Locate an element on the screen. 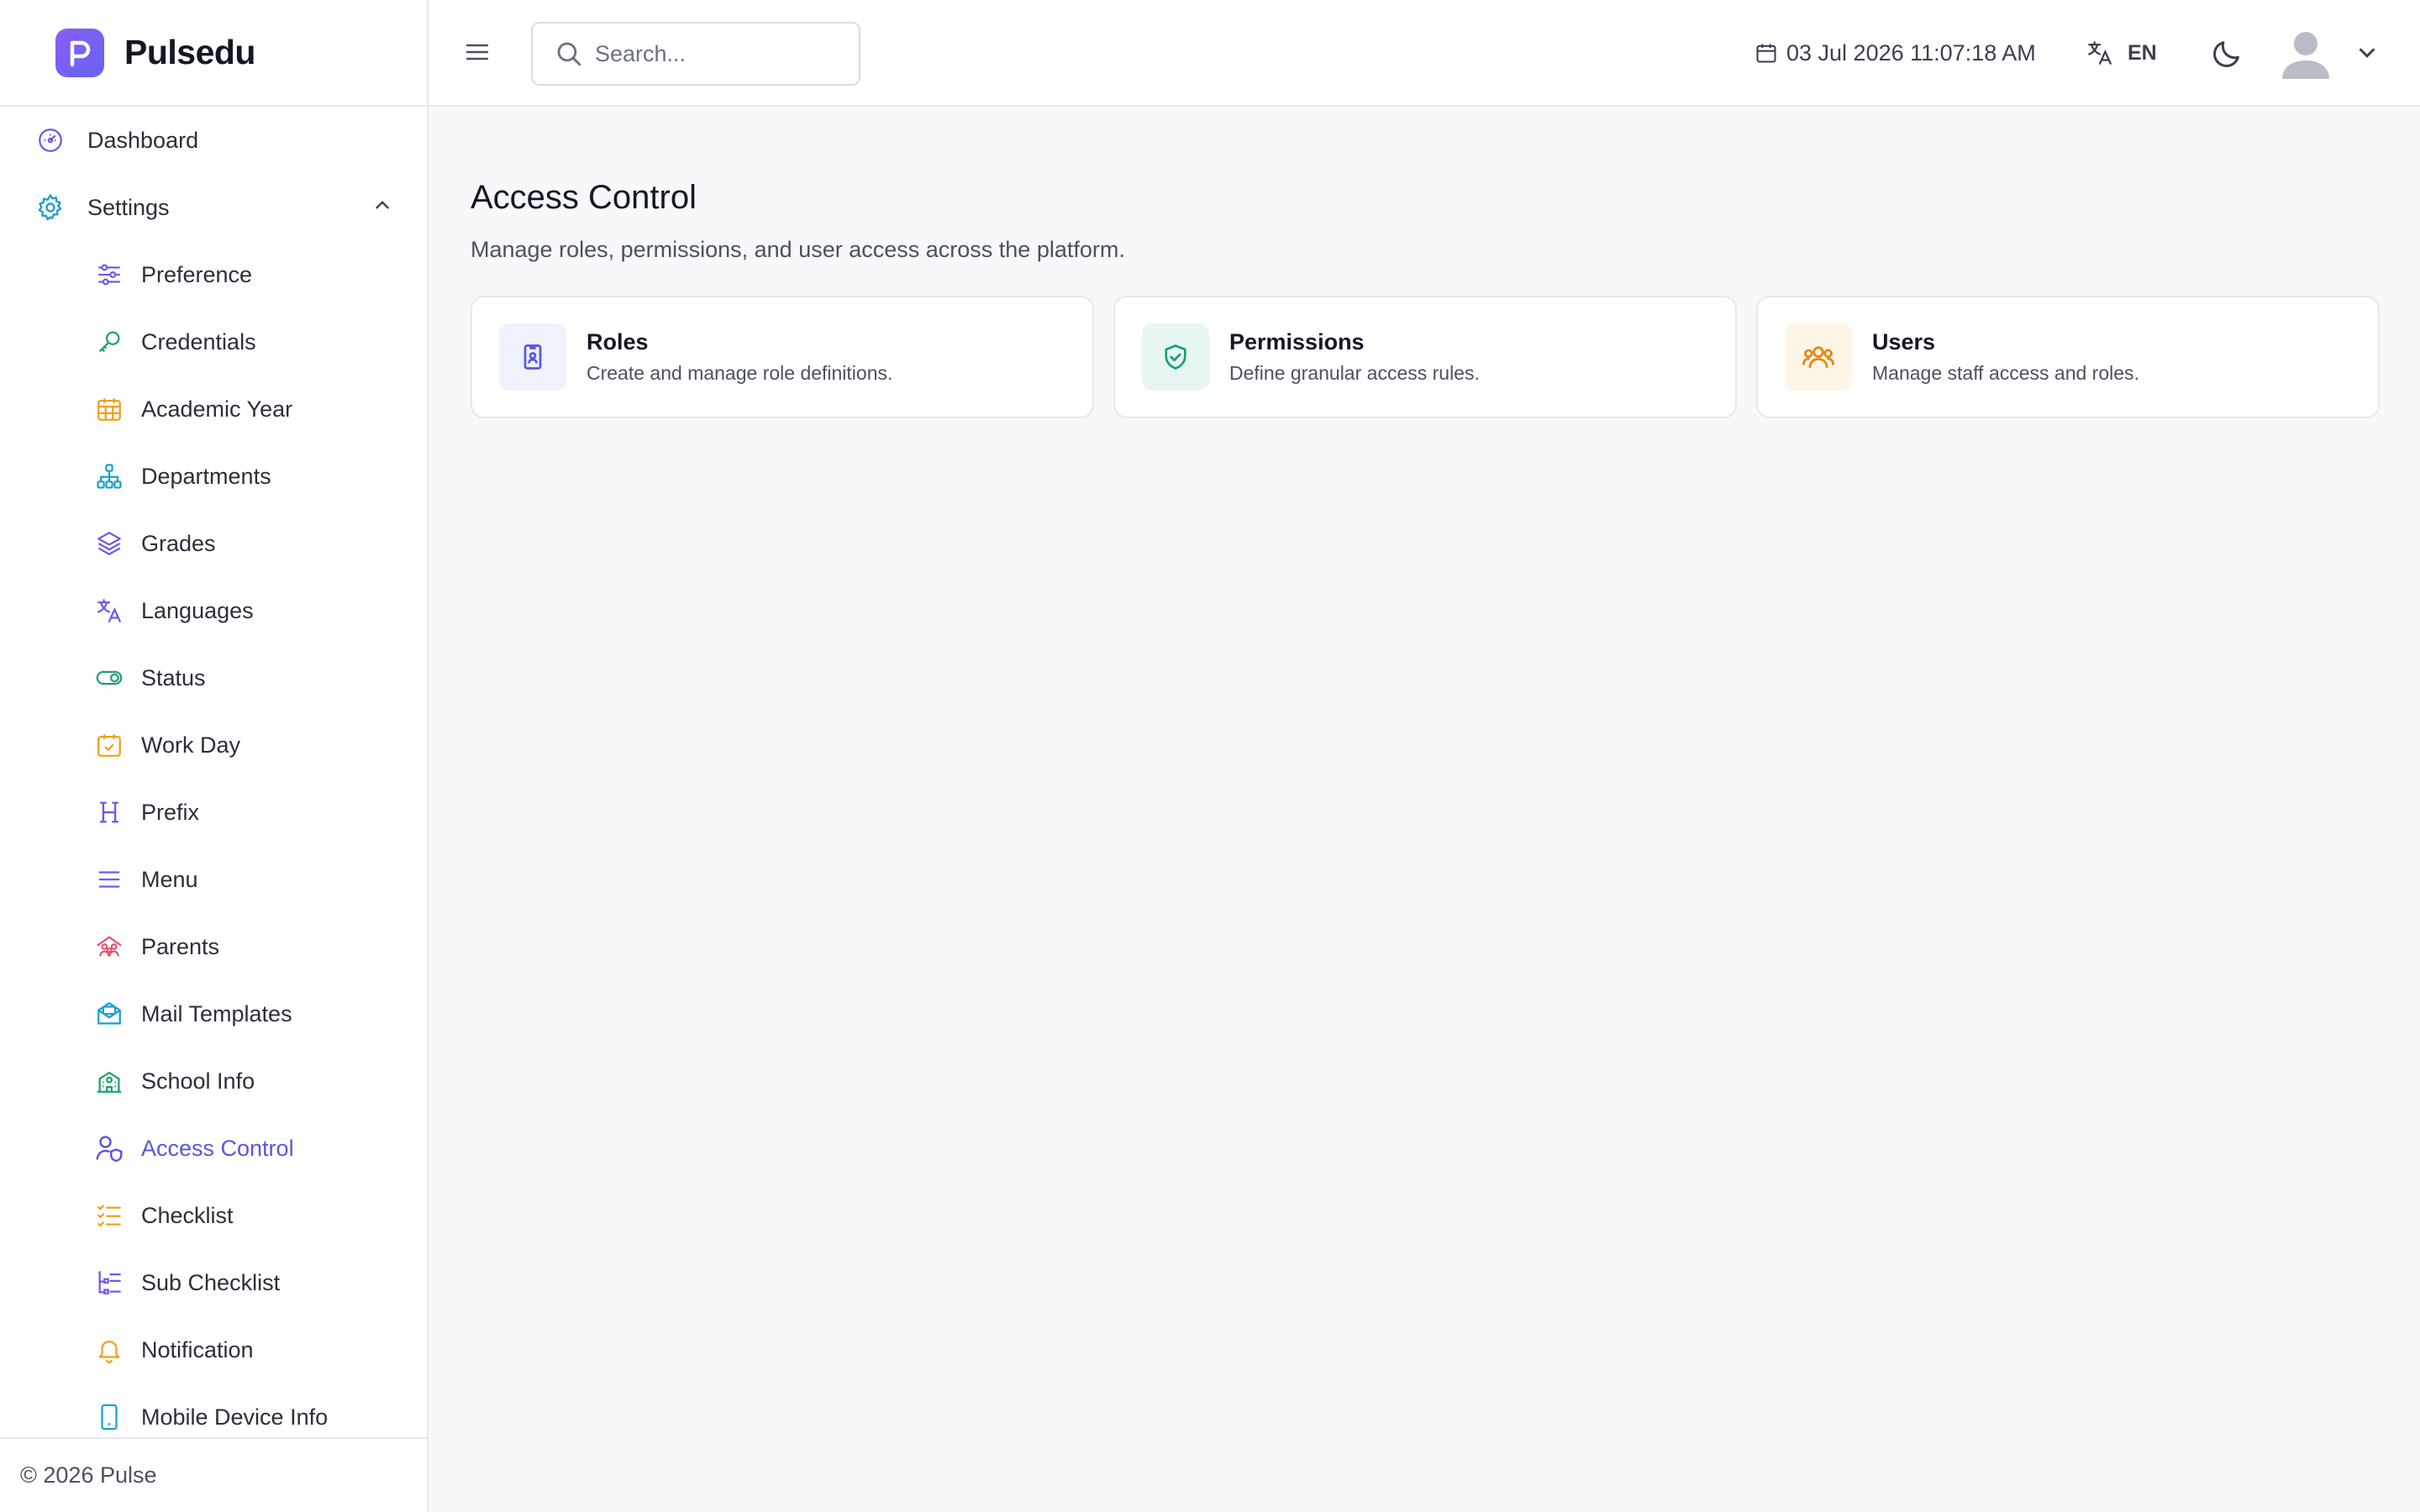 Image resolution: width=2420 pixels, height=1512 pixels. sidebar-item-label: Credentials is located at coordinates (199, 341).